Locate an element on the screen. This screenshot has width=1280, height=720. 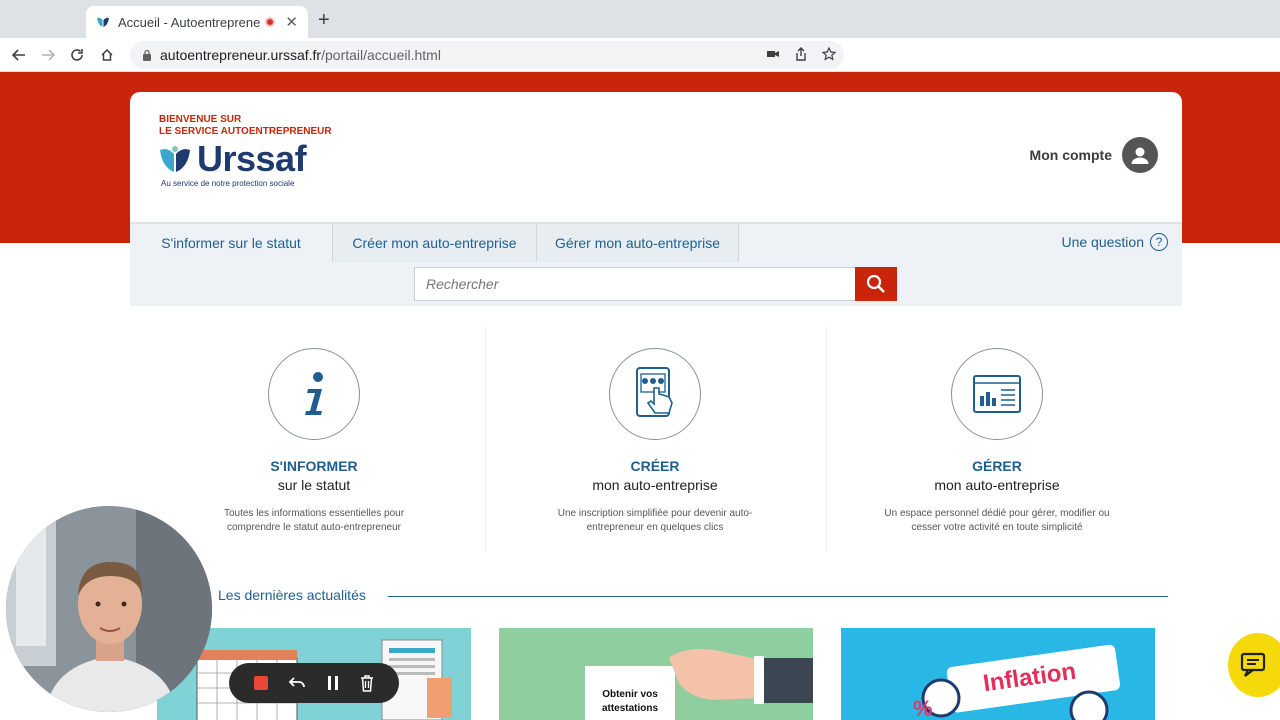
tab-title: Accueil - Autoentrepreneur is located at coordinates (190, 22).